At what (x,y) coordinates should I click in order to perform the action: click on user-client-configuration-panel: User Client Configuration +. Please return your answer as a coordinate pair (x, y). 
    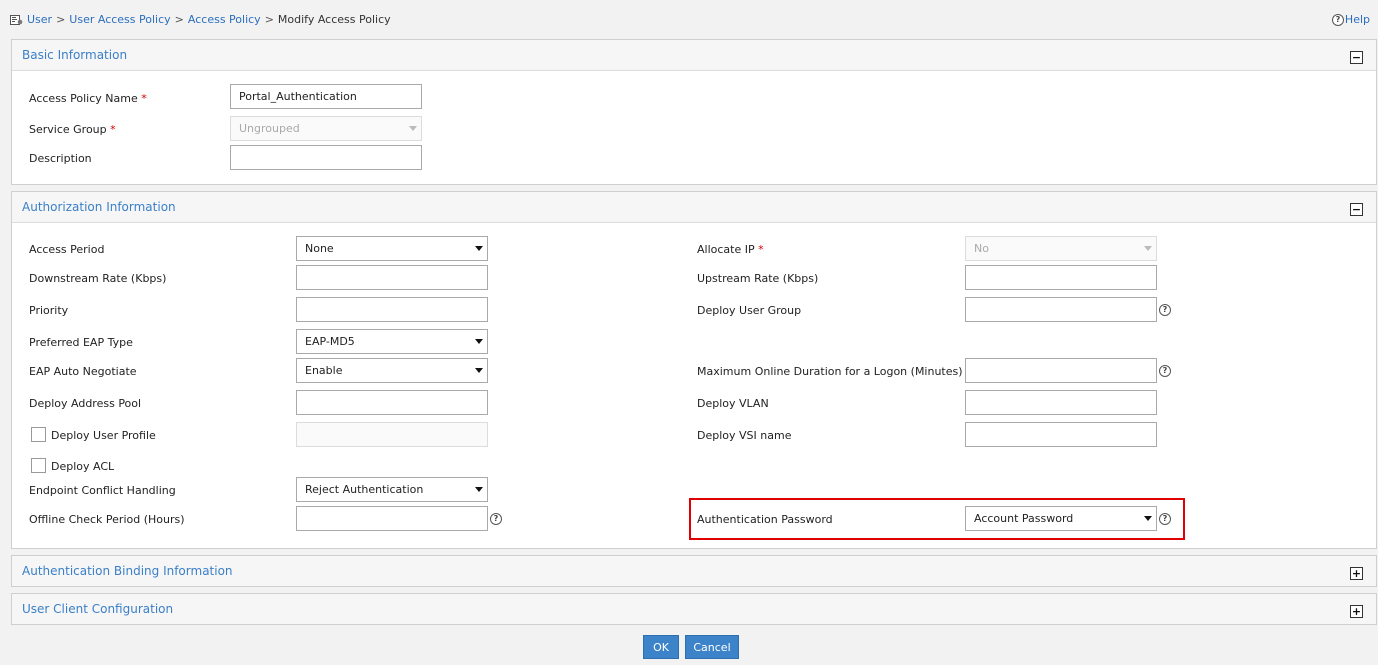
    Looking at the image, I should click on (694, 609).